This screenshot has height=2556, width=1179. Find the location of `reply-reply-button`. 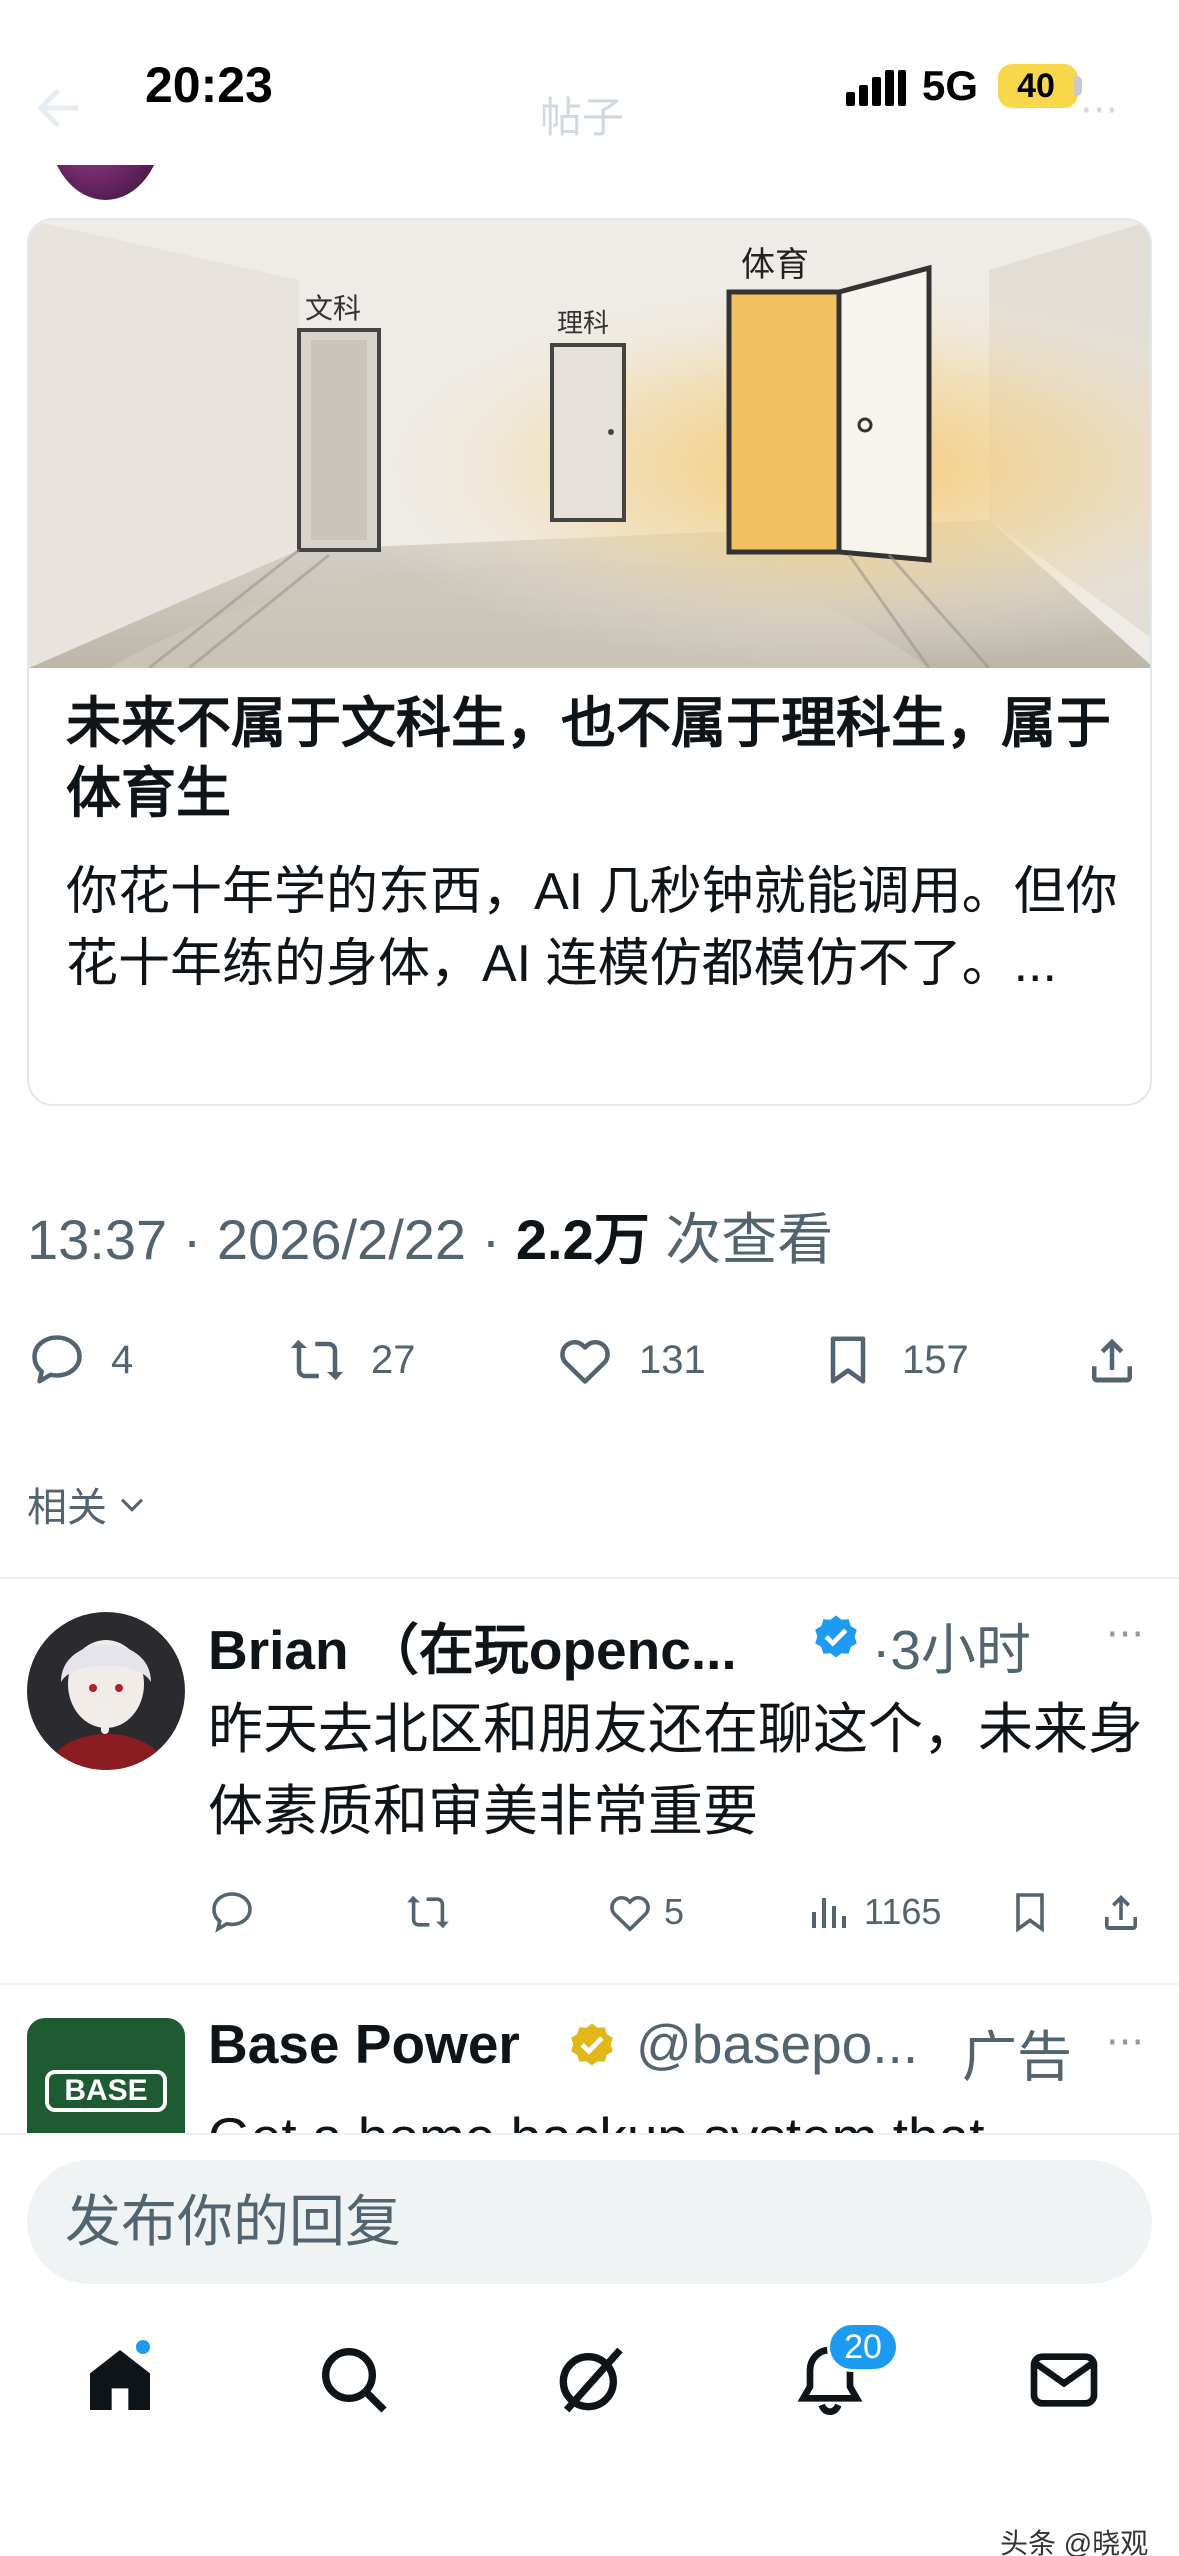

reply-reply-button is located at coordinates (232, 1912).